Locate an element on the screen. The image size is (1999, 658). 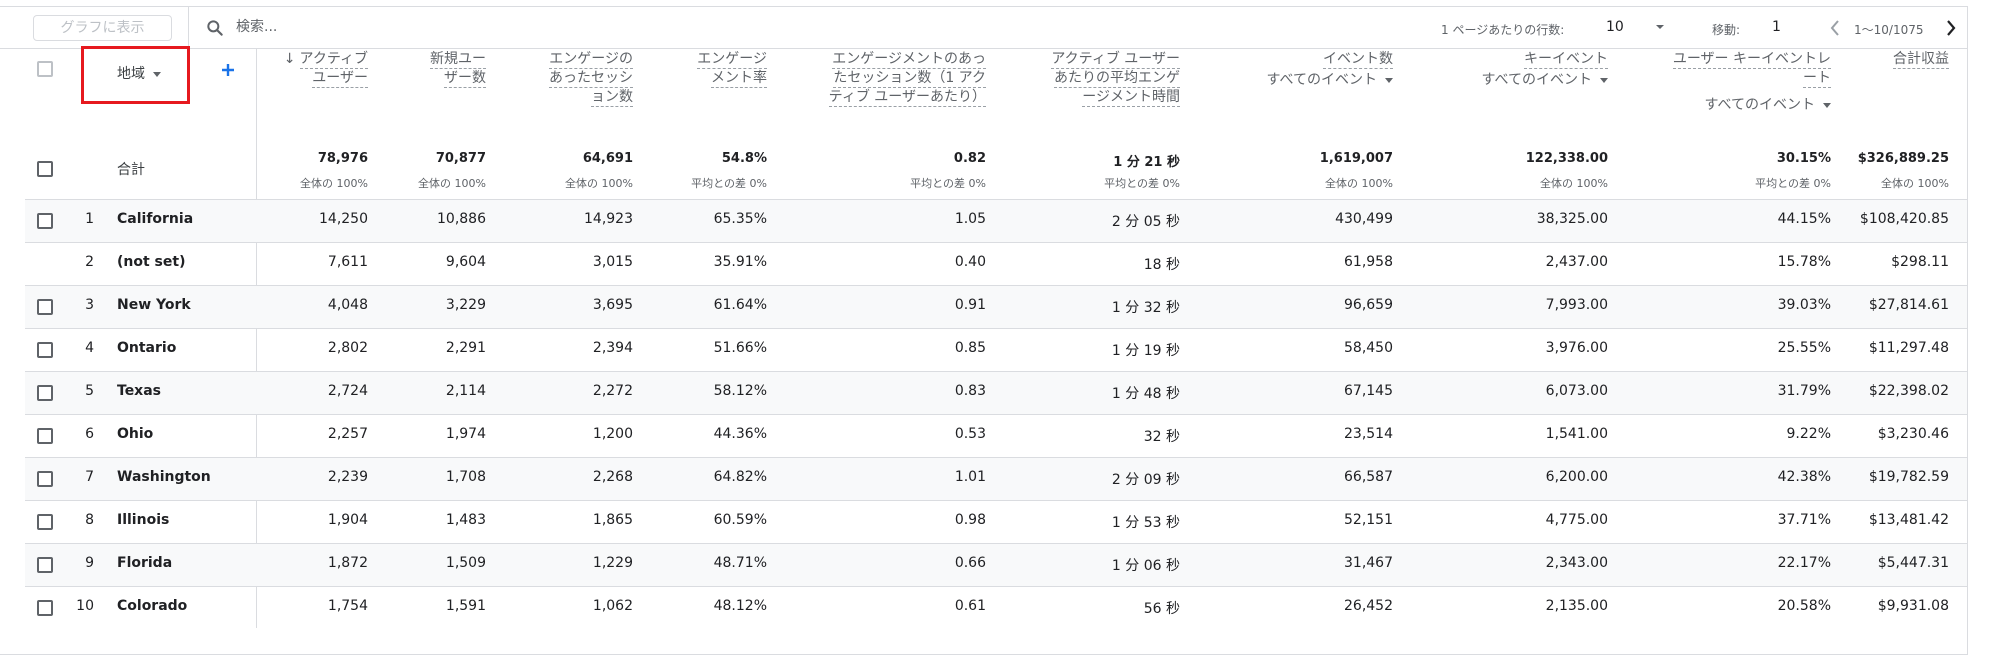
search-input is located at coordinates (386, 27).